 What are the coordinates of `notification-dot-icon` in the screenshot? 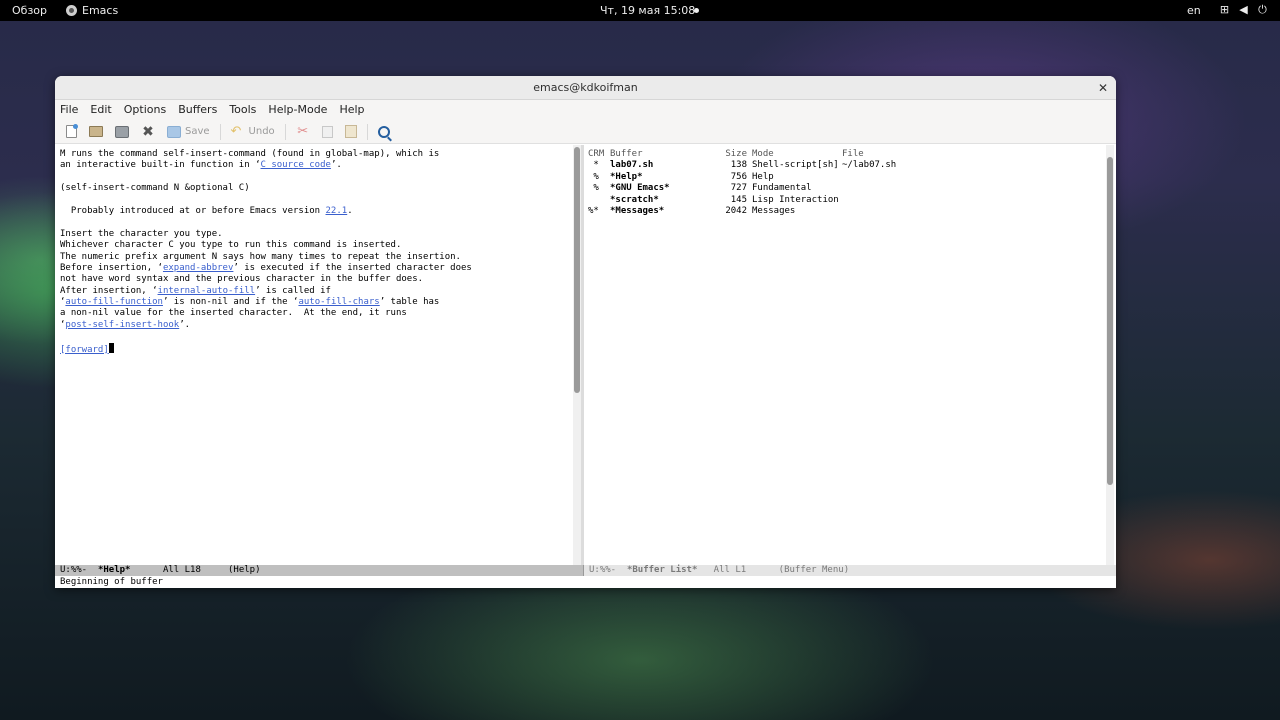 It's located at (696, 10).